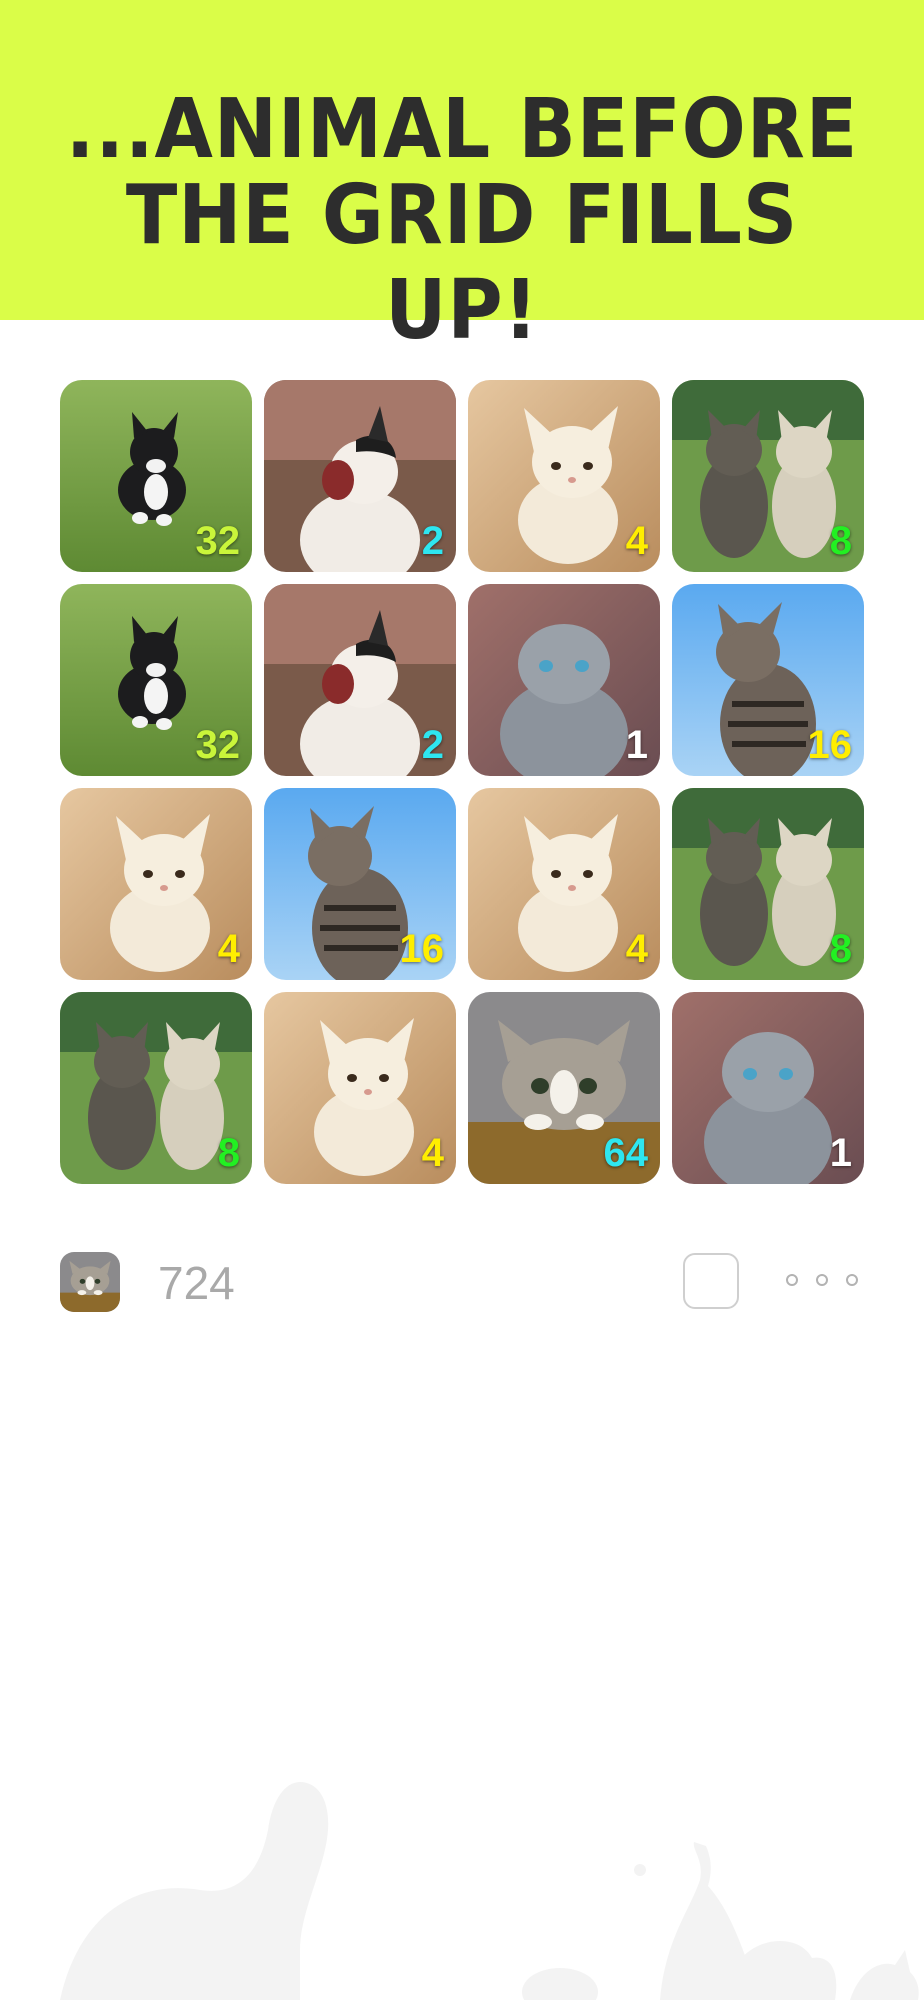  Describe the element at coordinates (626, 1153) in the screenshot. I see `tile-value: 64` at that location.